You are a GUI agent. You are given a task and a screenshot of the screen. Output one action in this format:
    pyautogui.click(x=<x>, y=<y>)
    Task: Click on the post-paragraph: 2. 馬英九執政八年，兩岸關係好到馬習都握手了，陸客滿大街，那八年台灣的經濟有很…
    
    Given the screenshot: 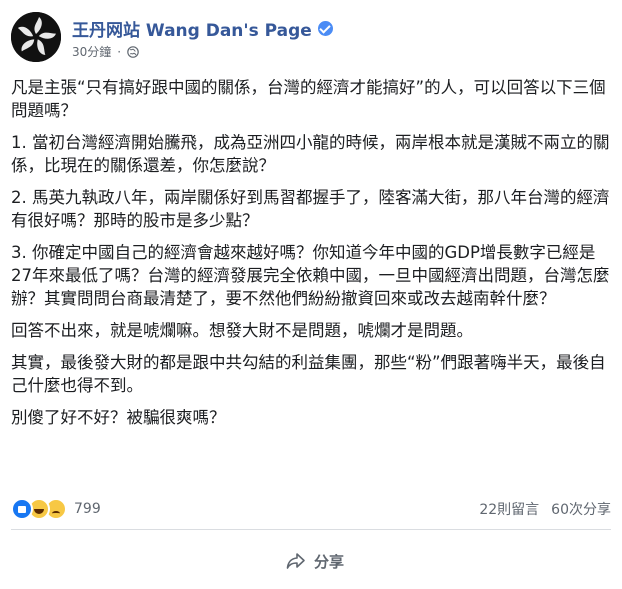 What is the action you would take?
    pyautogui.click(x=310, y=209)
    